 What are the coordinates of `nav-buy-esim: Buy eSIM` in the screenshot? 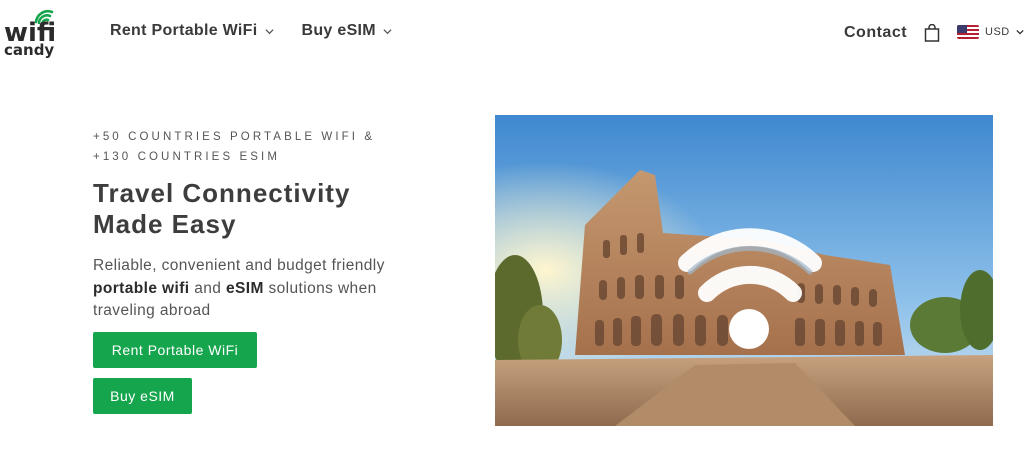 It's located at (347, 31).